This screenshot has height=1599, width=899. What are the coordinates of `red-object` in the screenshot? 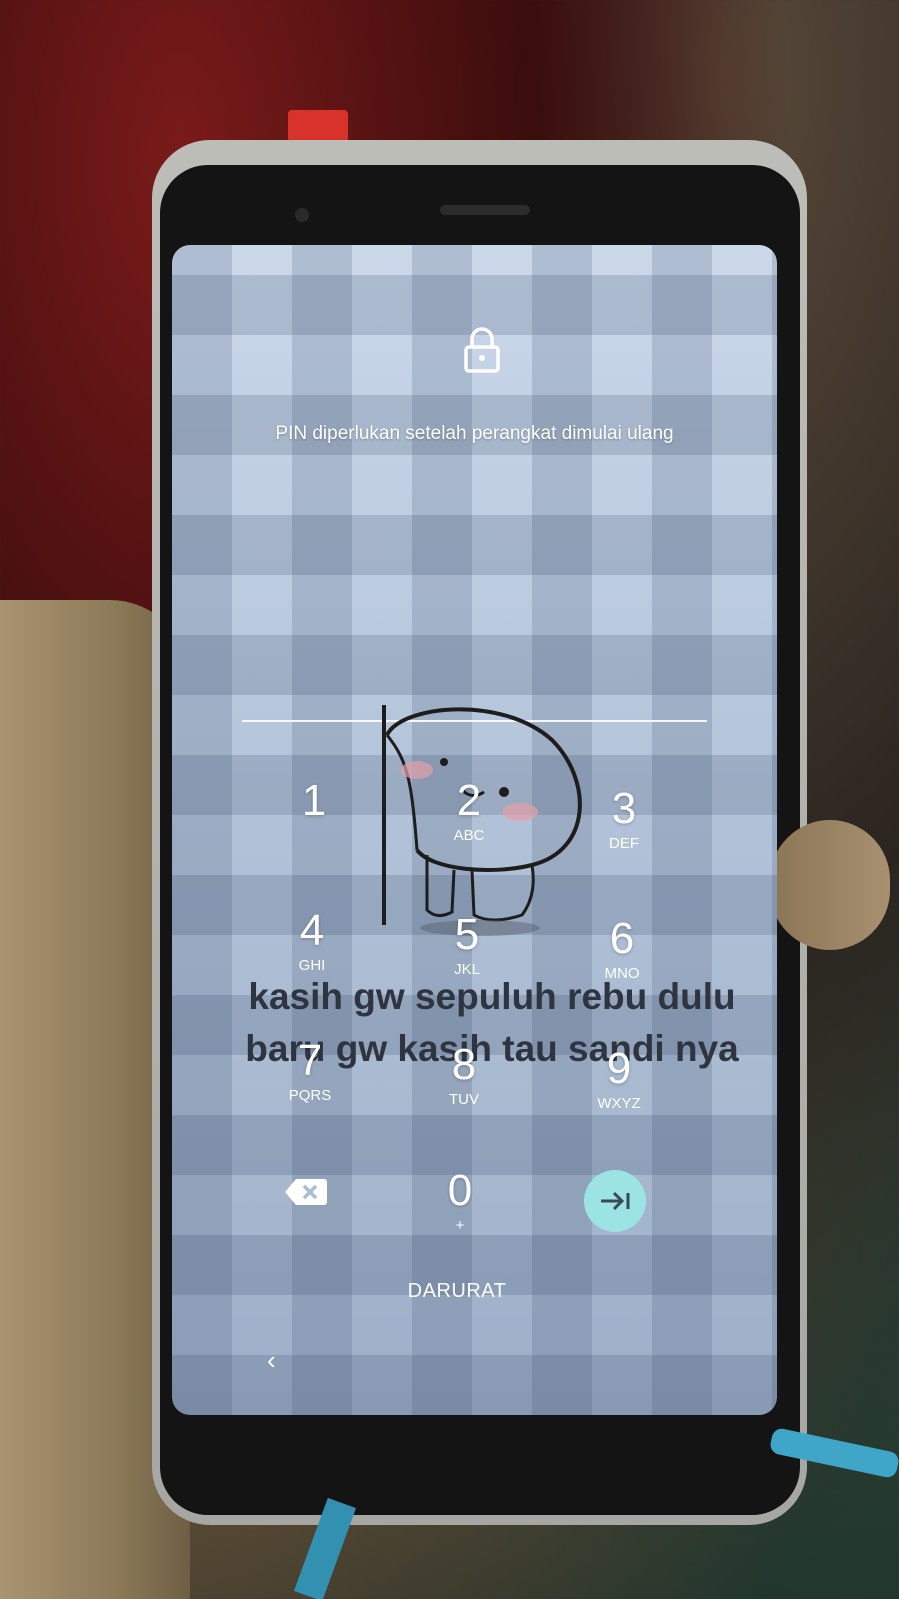 It's located at (318, 126).